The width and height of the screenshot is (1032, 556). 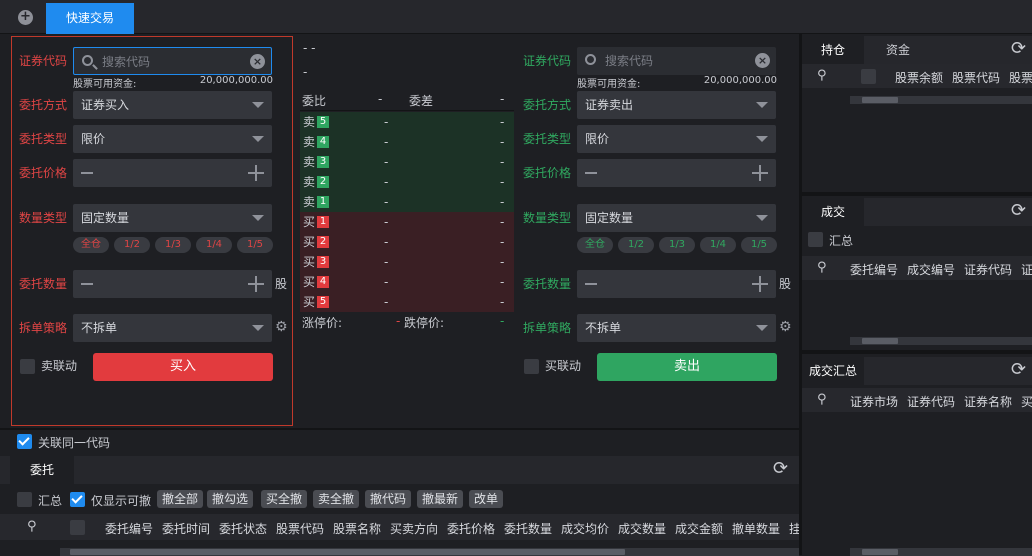 I want to click on col-filled-qty: 成交数量, so click(x=642, y=528).